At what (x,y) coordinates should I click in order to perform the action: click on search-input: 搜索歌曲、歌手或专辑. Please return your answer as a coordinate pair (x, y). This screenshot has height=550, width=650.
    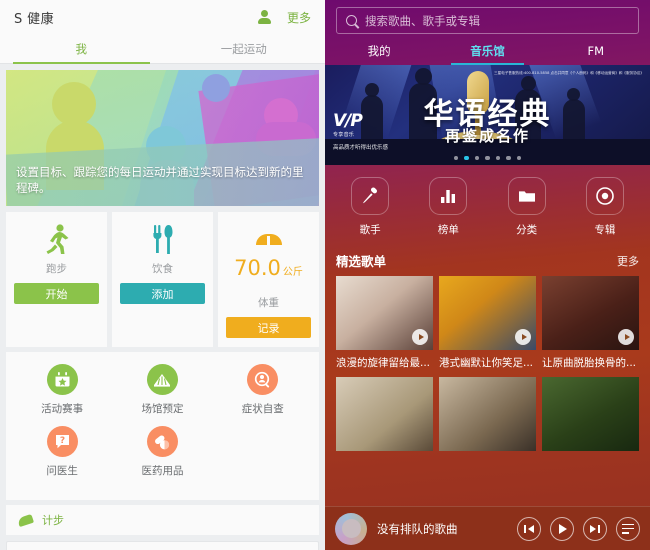
    Looking at the image, I should click on (422, 21).